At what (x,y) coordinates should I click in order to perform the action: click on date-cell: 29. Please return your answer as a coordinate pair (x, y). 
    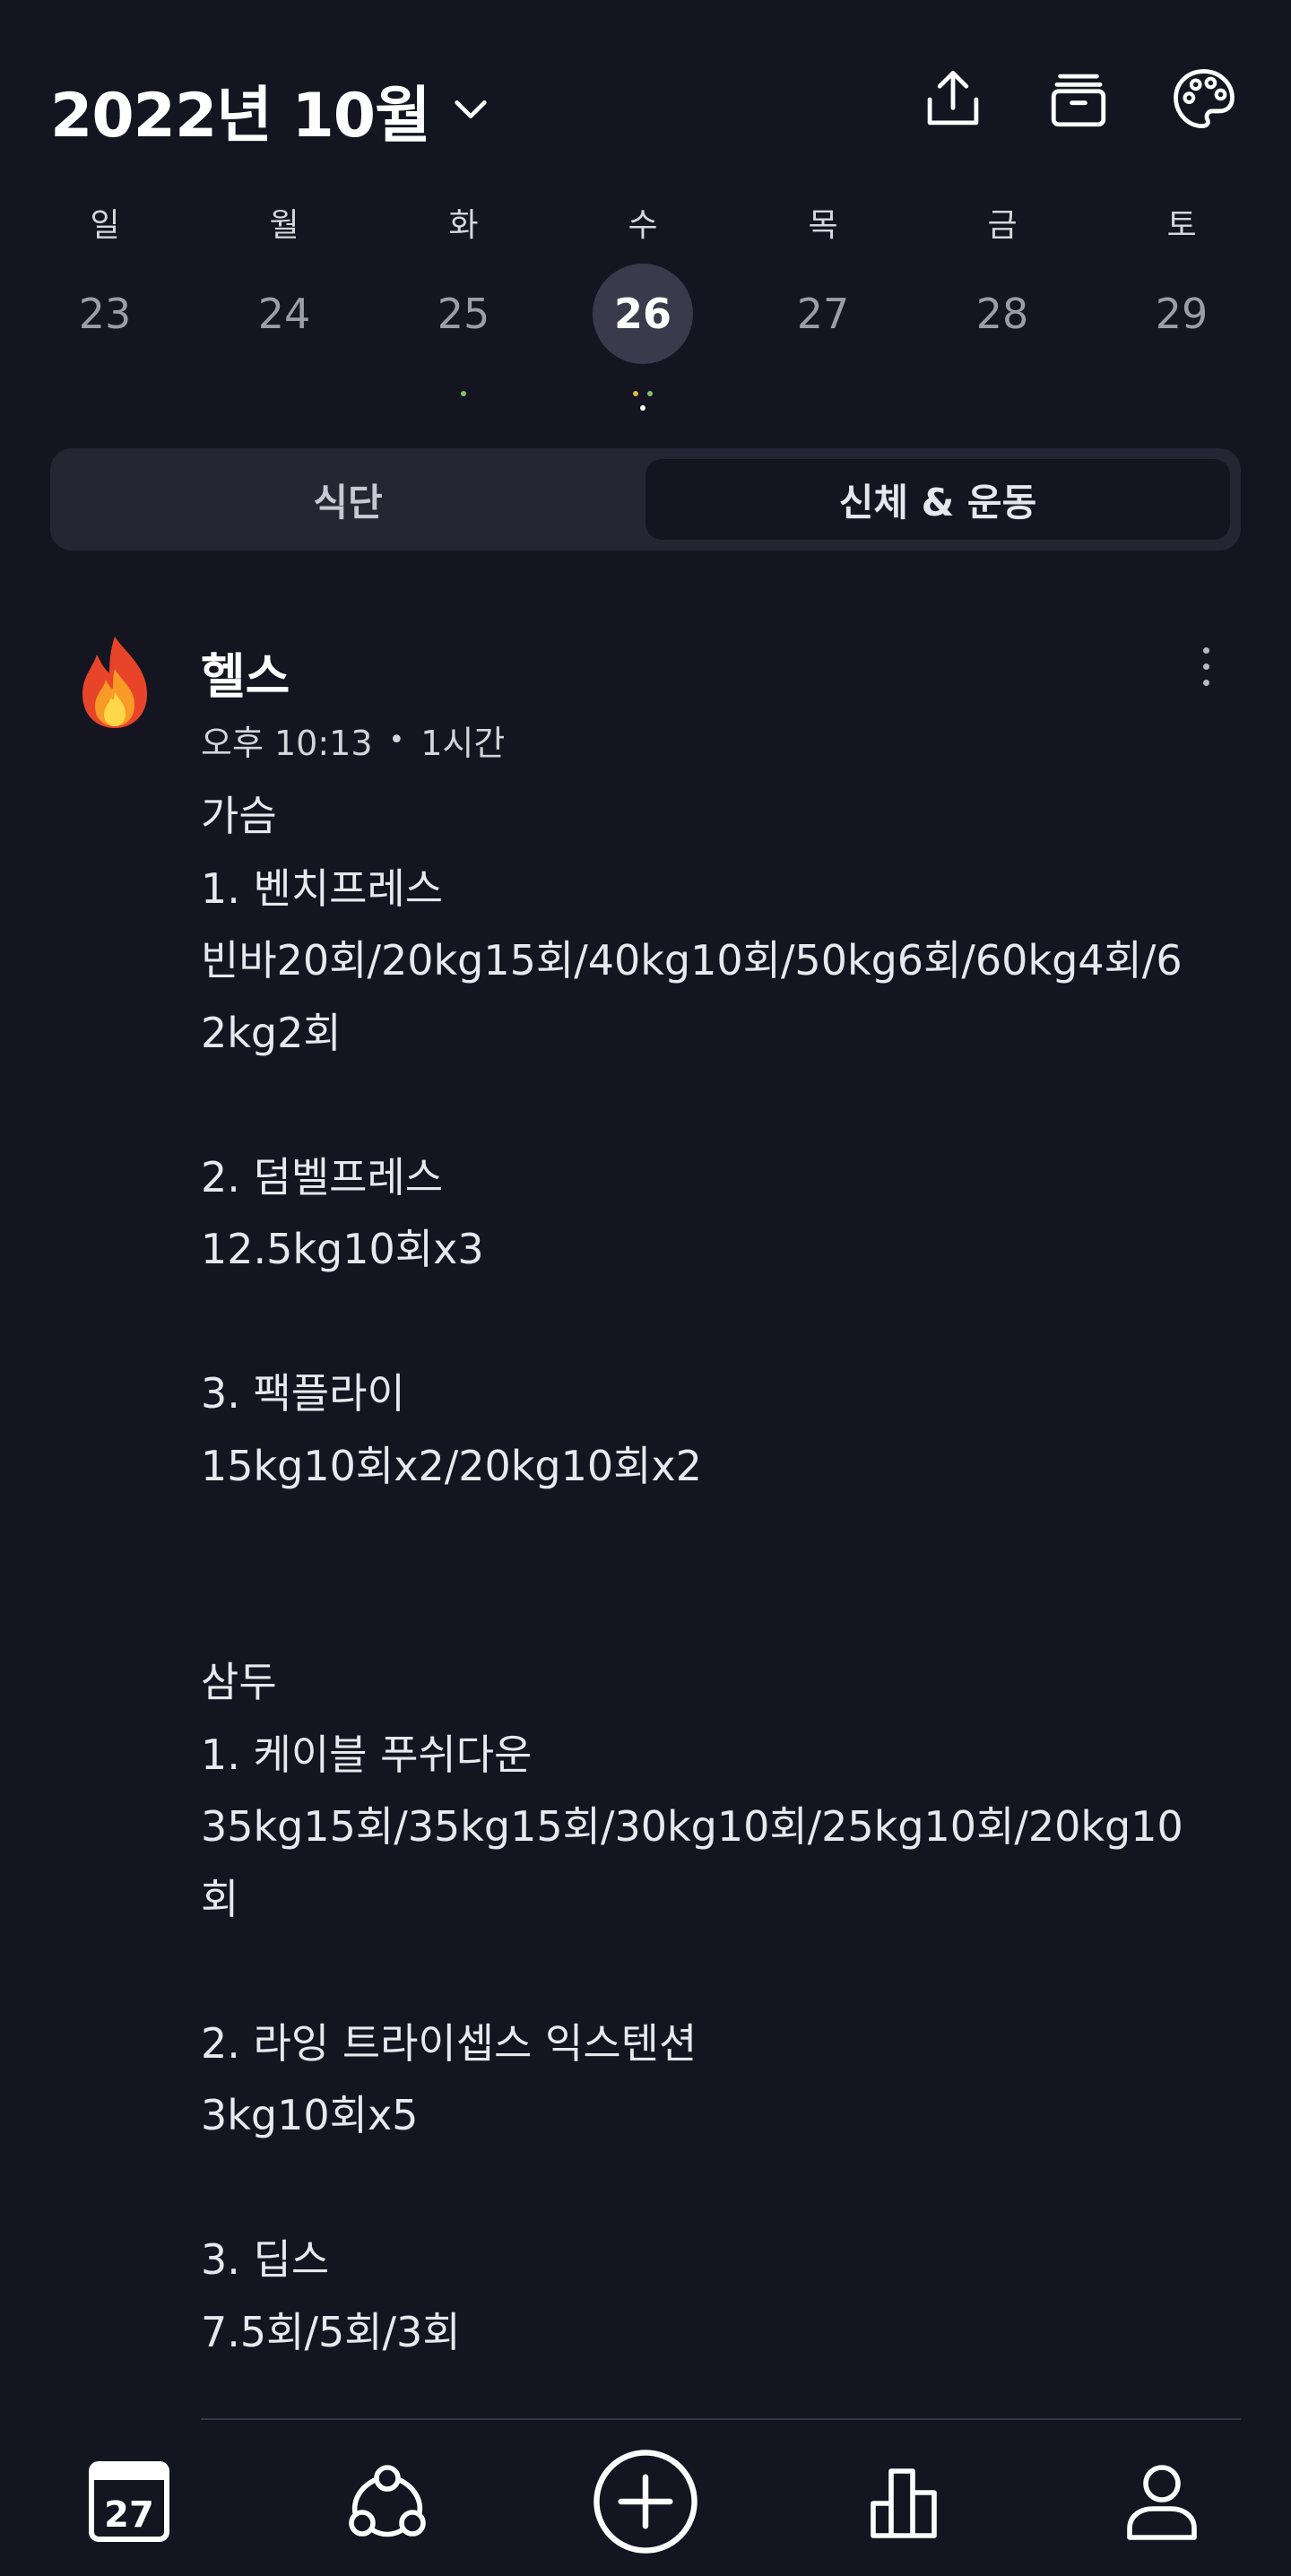
    Looking at the image, I should click on (1182, 314).